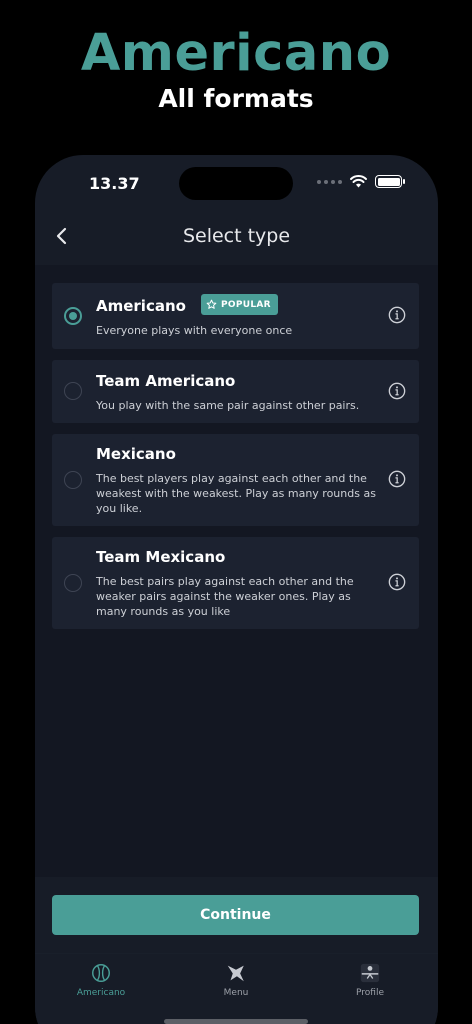 This screenshot has height=1024, width=472. I want to click on wifi-icon, so click(358, 181).